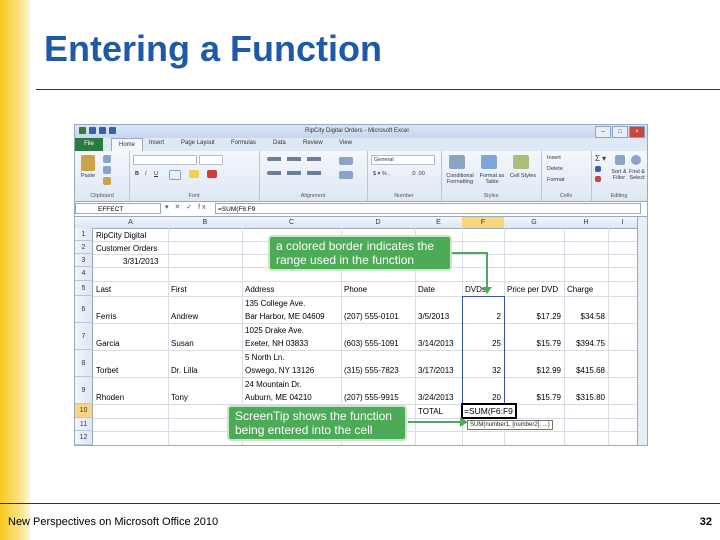 This screenshot has height=540, width=720. What do you see at coordinates (360, 503) in the screenshot?
I see `footer-divider` at bounding box center [360, 503].